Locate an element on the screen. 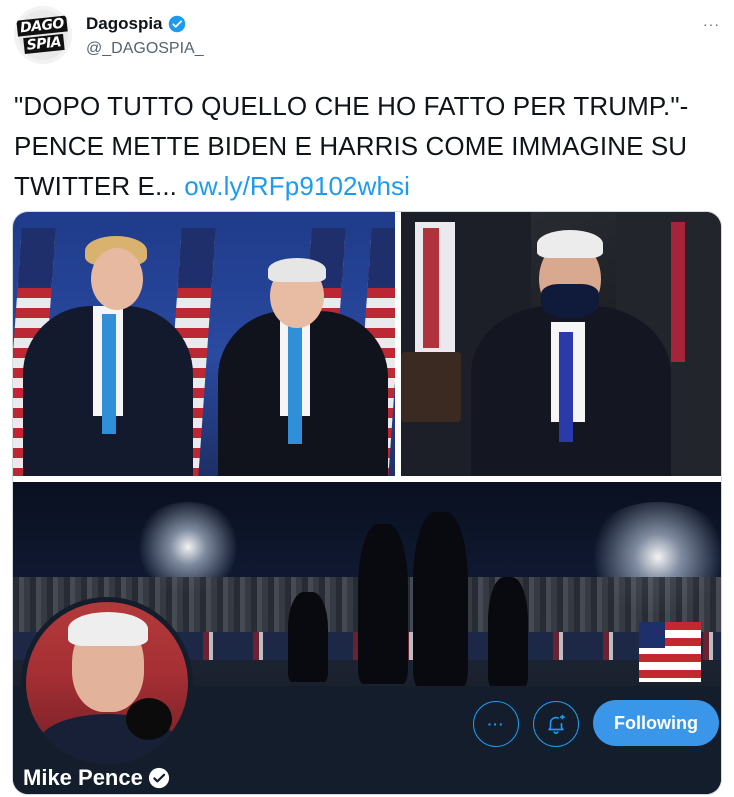  dagospia-logo: DAGO SPIA is located at coordinates (43, 35).